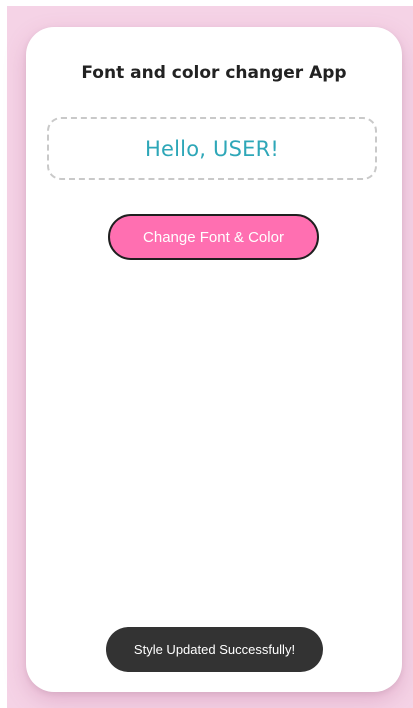  I want to click on success-toast: Style Updated Successfully!, so click(214, 649).